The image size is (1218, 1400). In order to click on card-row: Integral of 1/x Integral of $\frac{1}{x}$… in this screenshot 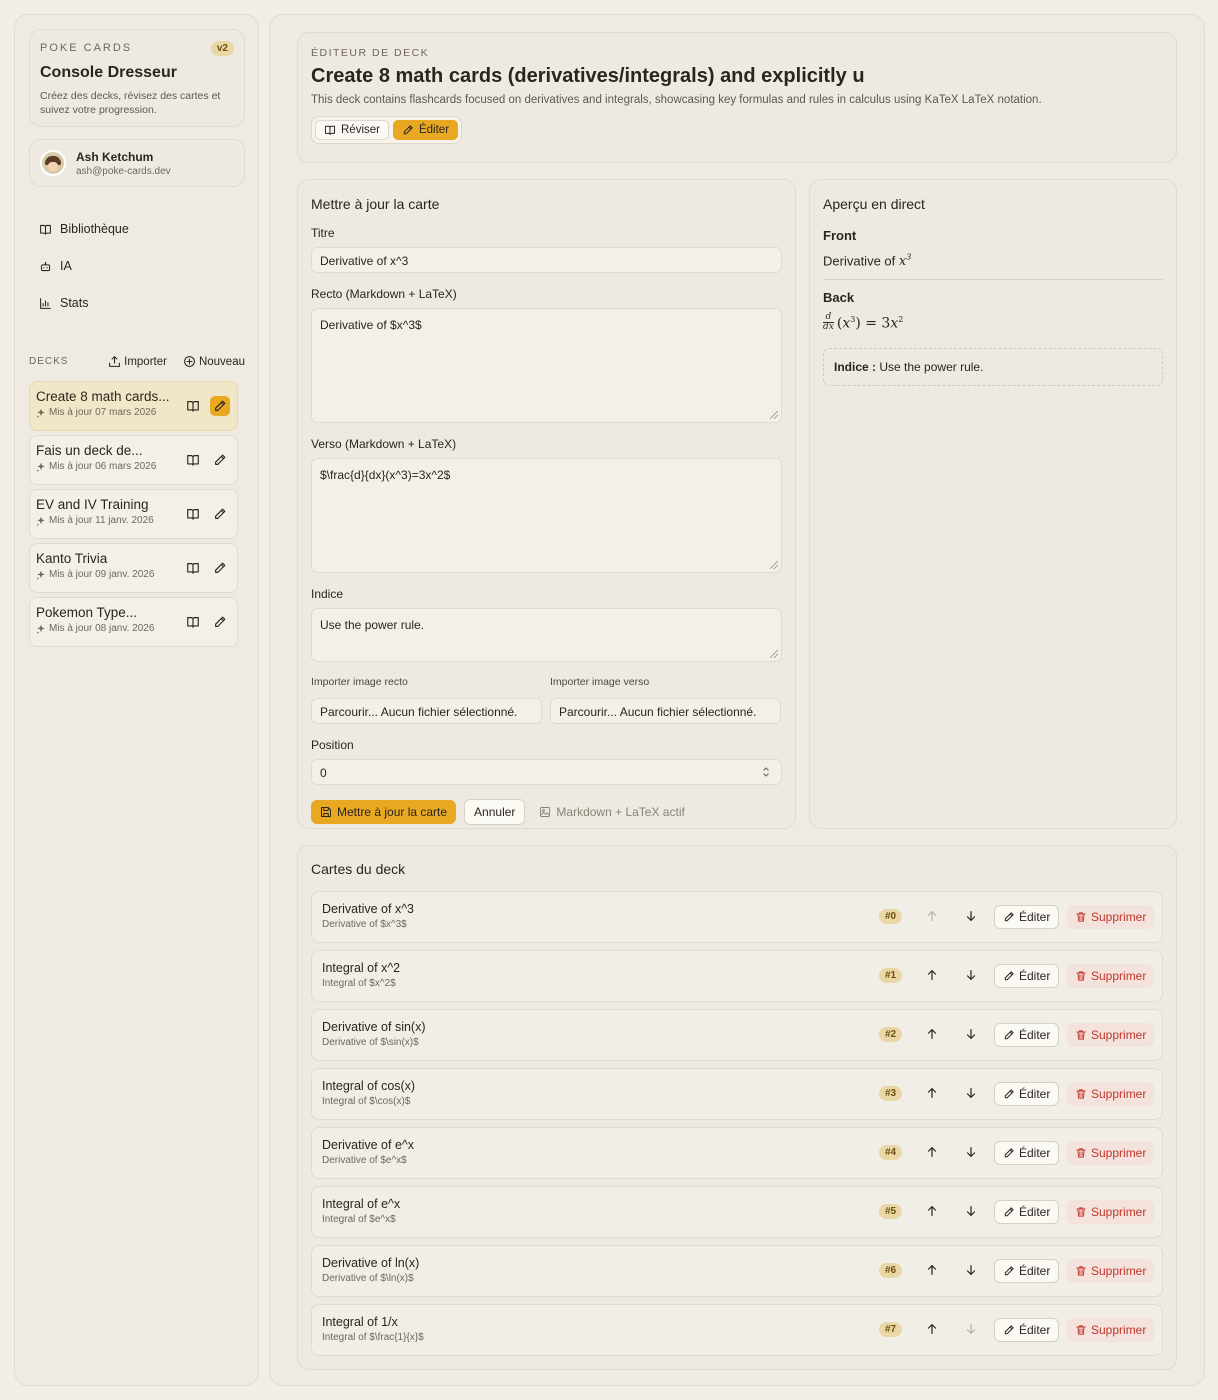, I will do `click(737, 1330)`.